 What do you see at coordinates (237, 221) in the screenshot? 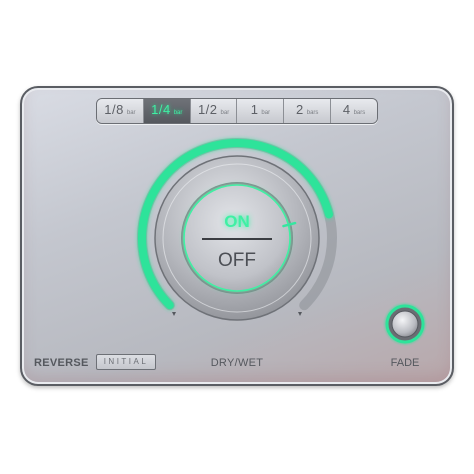
I see `on-label: ON` at bounding box center [237, 221].